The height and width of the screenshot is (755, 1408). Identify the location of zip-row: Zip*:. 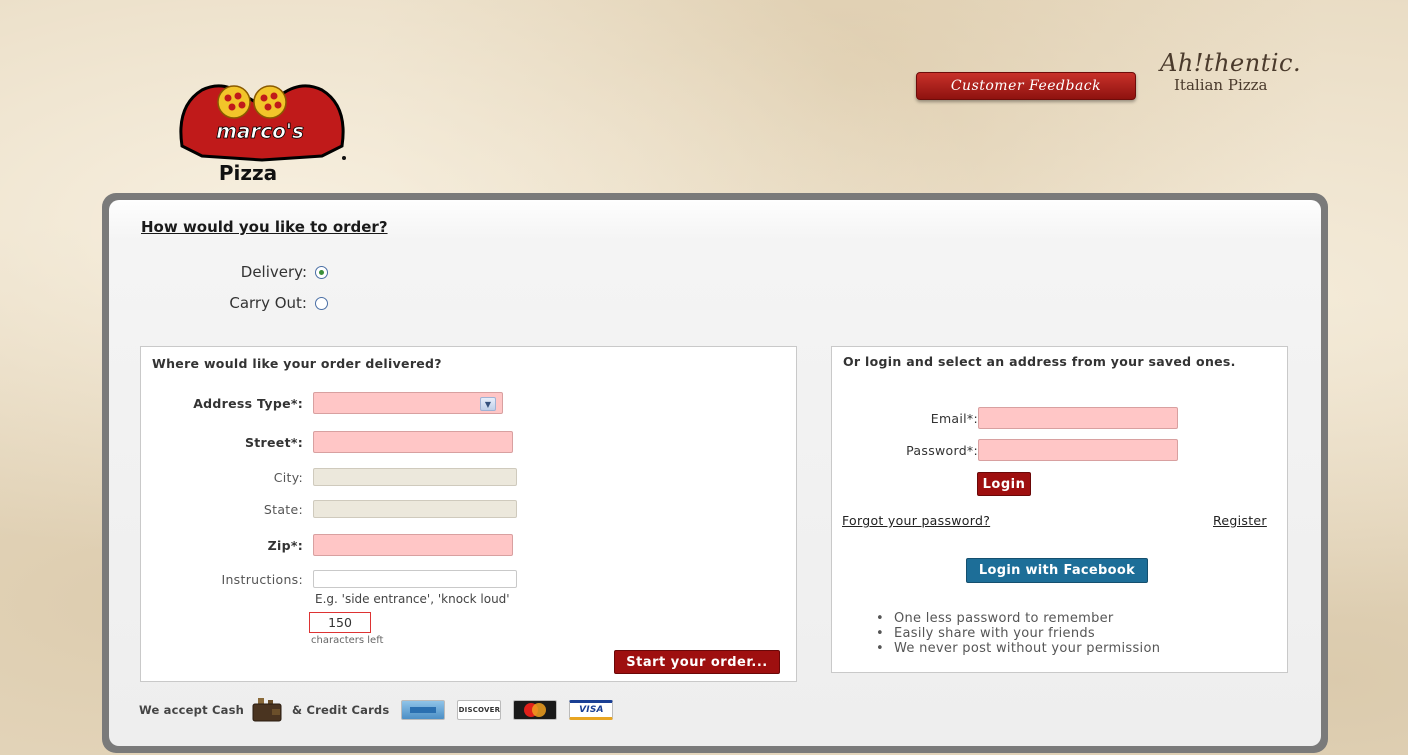
(332, 545).